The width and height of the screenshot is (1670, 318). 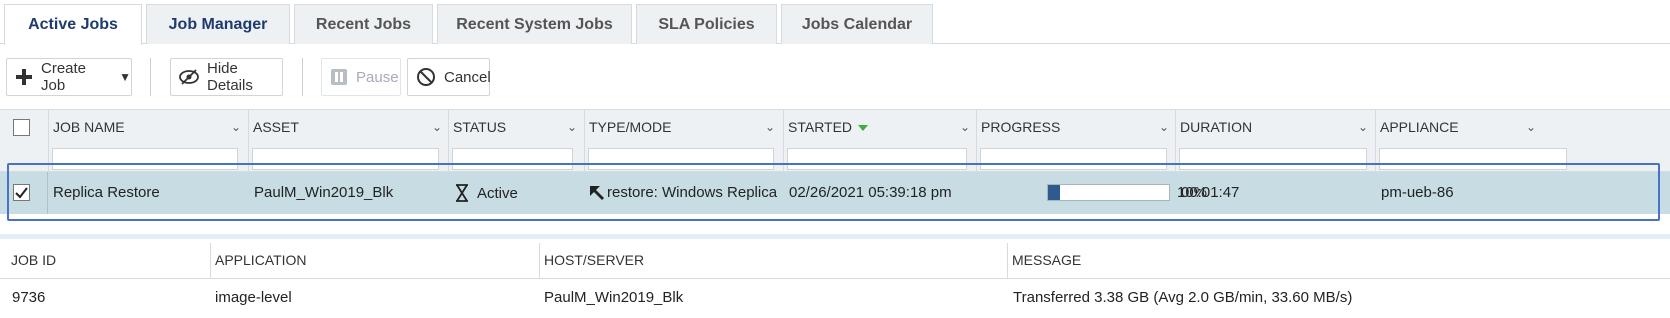 What do you see at coordinates (1338, 261) in the screenshot?
I see `details-column-message: MESSAGE` at bounding box center [1338, 261].